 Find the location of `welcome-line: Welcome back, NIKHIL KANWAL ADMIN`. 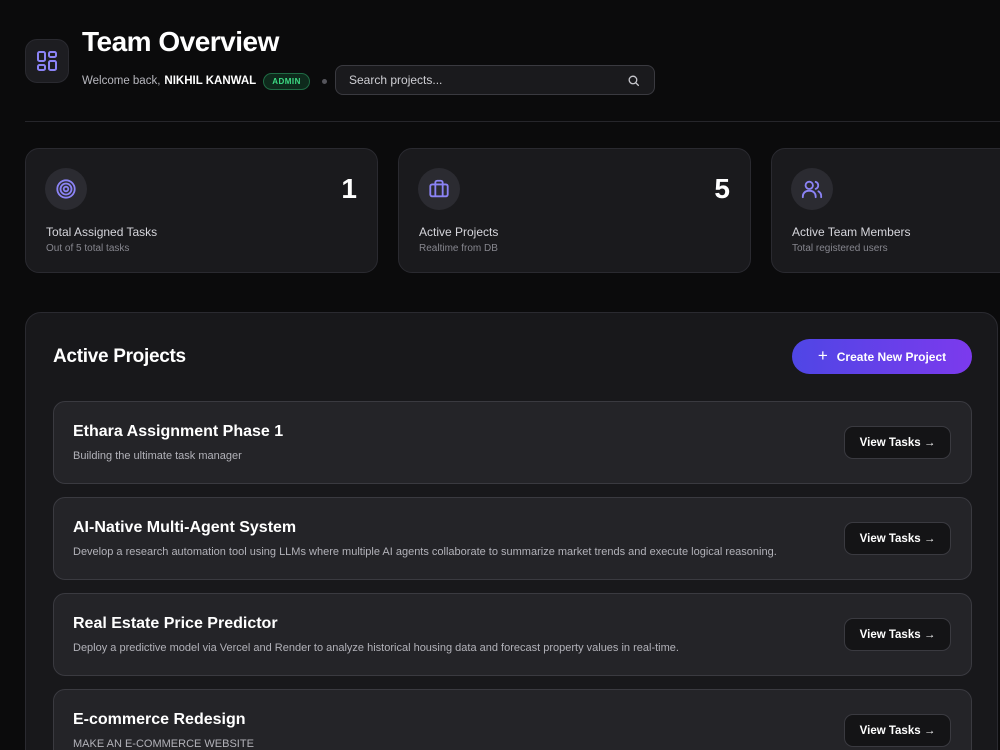

welcome-line: Welcome back, NIKHIL KANWAL ADMIN is located at coordinates (204, 81).